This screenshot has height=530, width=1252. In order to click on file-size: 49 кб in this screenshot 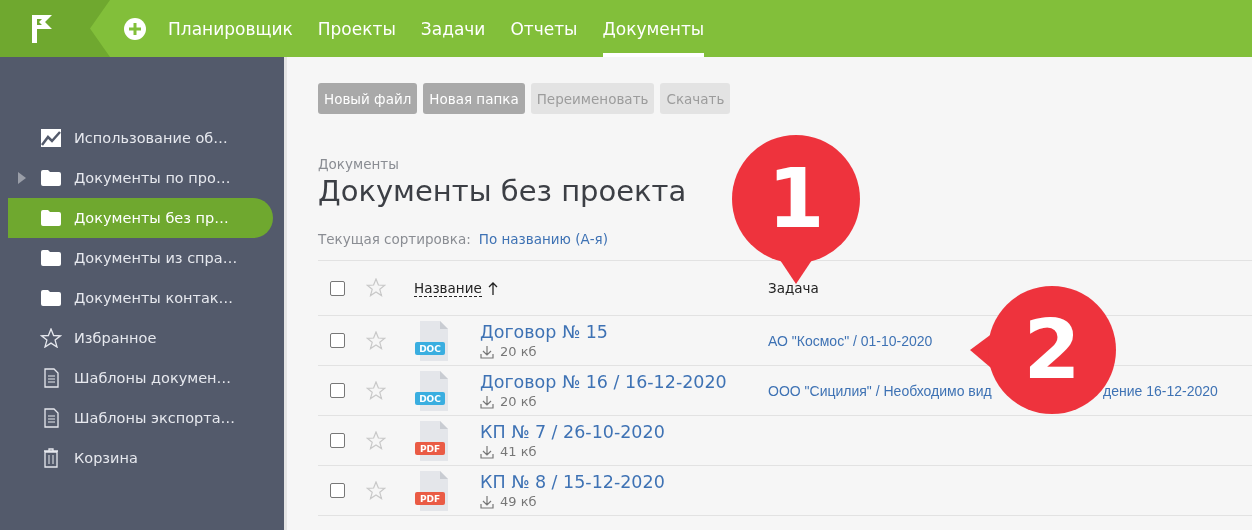, I will do `click(518, 501)`.